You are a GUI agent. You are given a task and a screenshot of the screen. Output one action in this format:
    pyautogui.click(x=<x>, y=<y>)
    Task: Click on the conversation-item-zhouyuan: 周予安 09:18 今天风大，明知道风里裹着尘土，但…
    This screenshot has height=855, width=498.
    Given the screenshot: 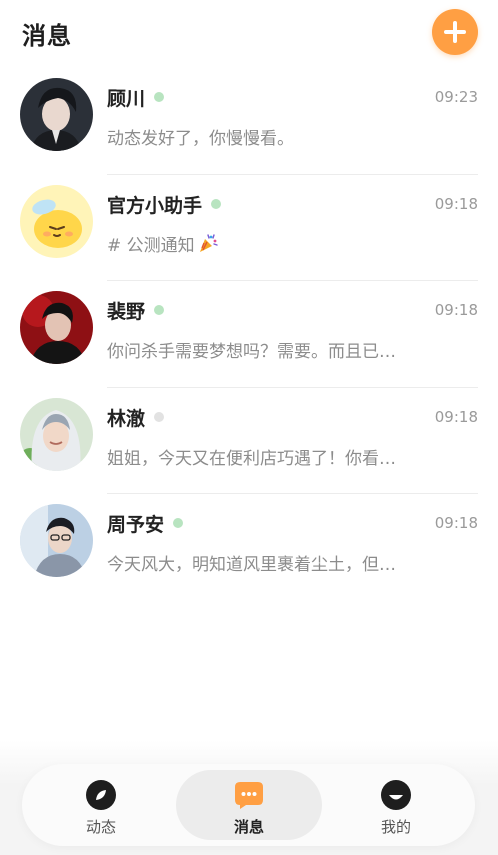 What is the action you would take?
    pyautogui.click(x=249, y=547)
    